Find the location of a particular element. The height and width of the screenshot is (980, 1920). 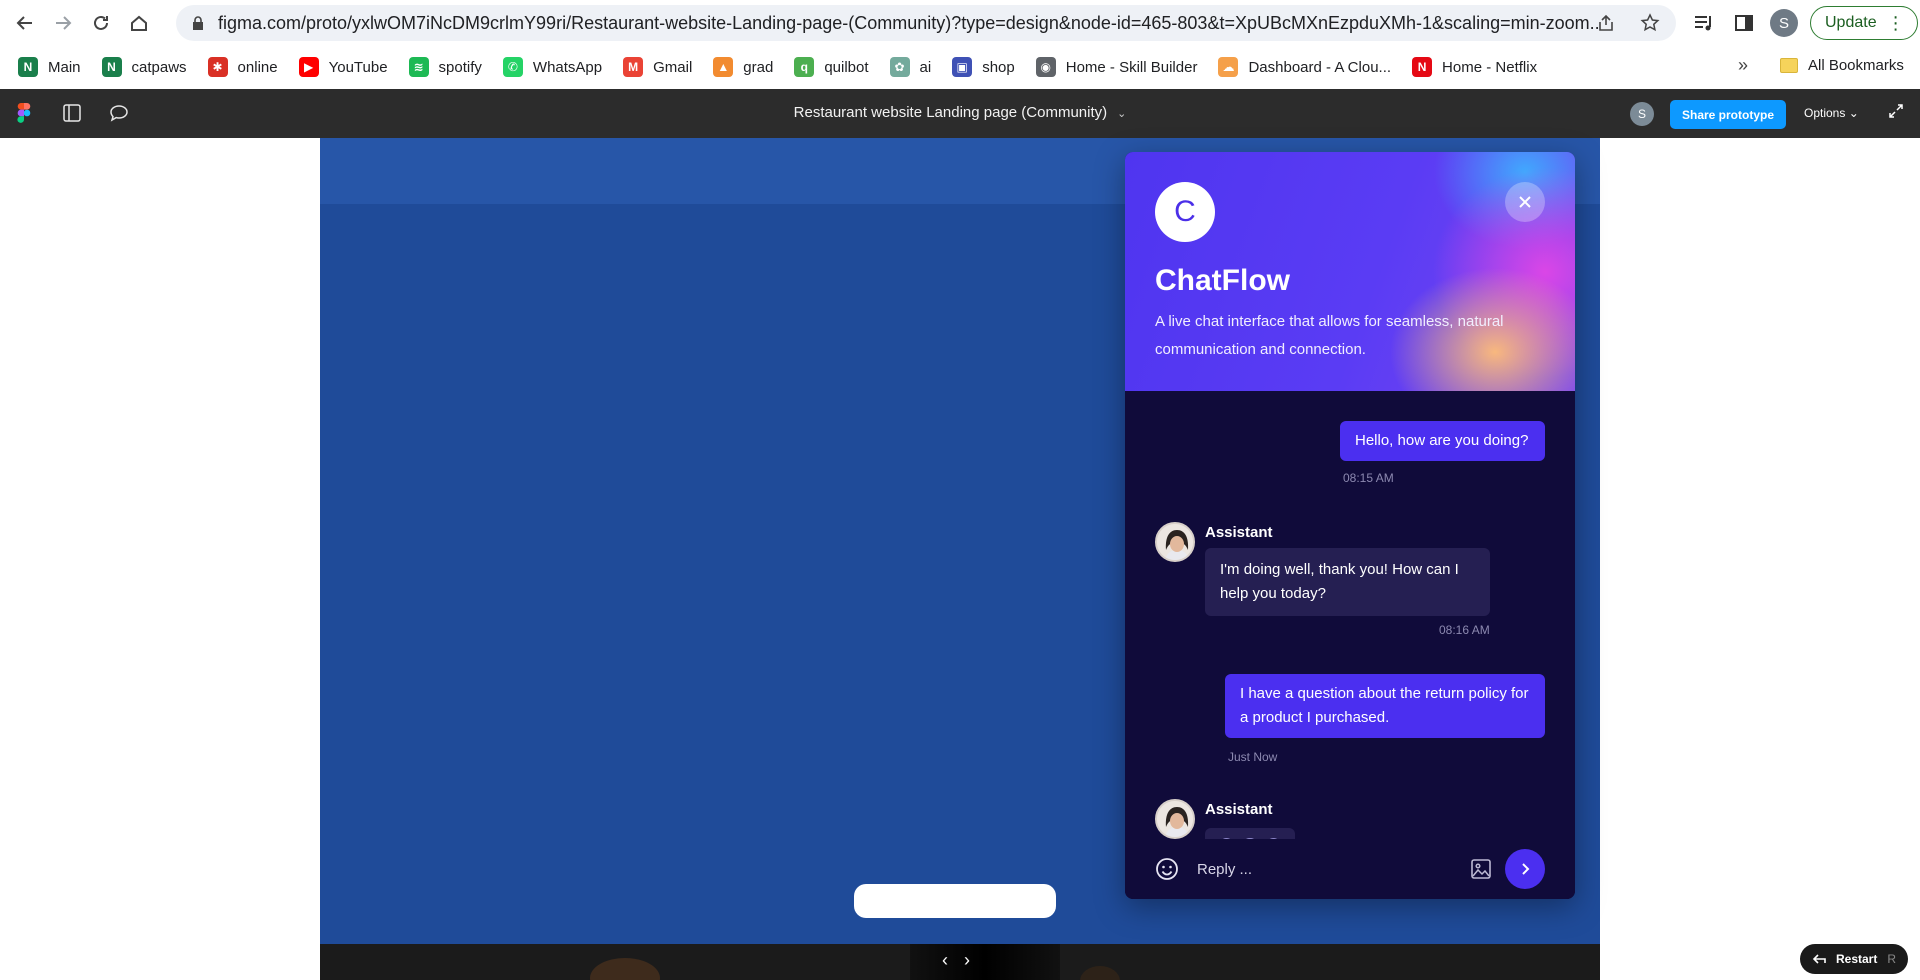

bookmark-item: ✆ WhatsApp is located at coordinates (552, 67).